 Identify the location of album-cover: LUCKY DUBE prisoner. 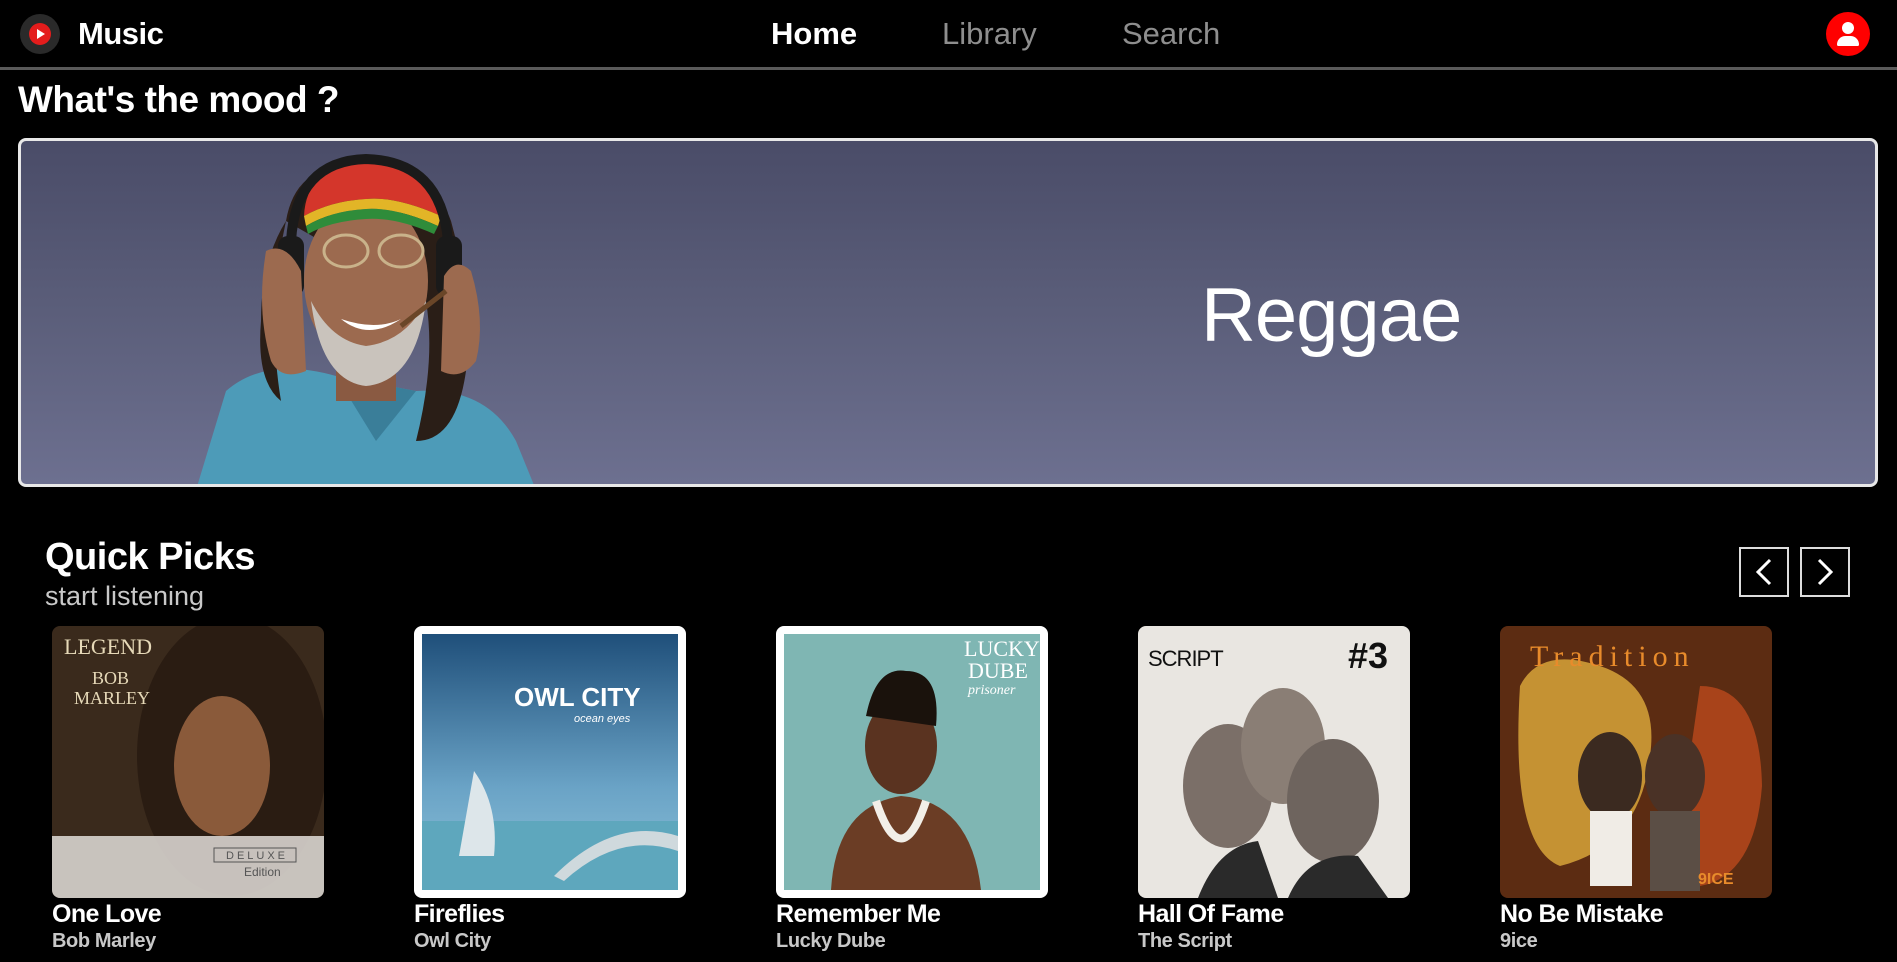
(912, 762).